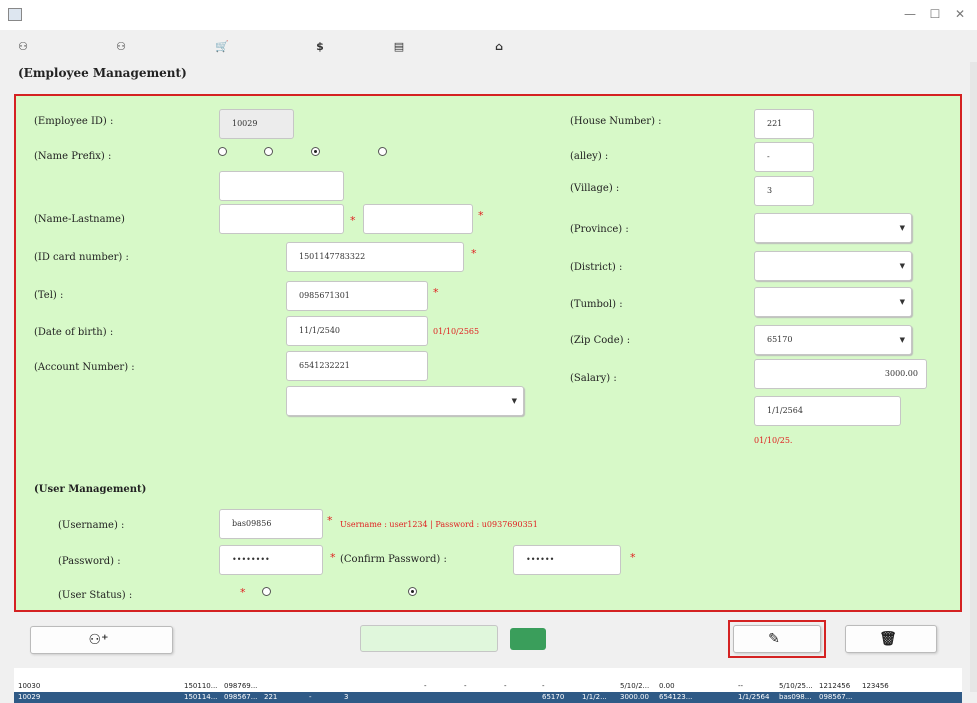  What do you see at coordinates (357, 366) in the screenshot?
I see `account-number-input: 6541232221` at bounding box center [357, 366].